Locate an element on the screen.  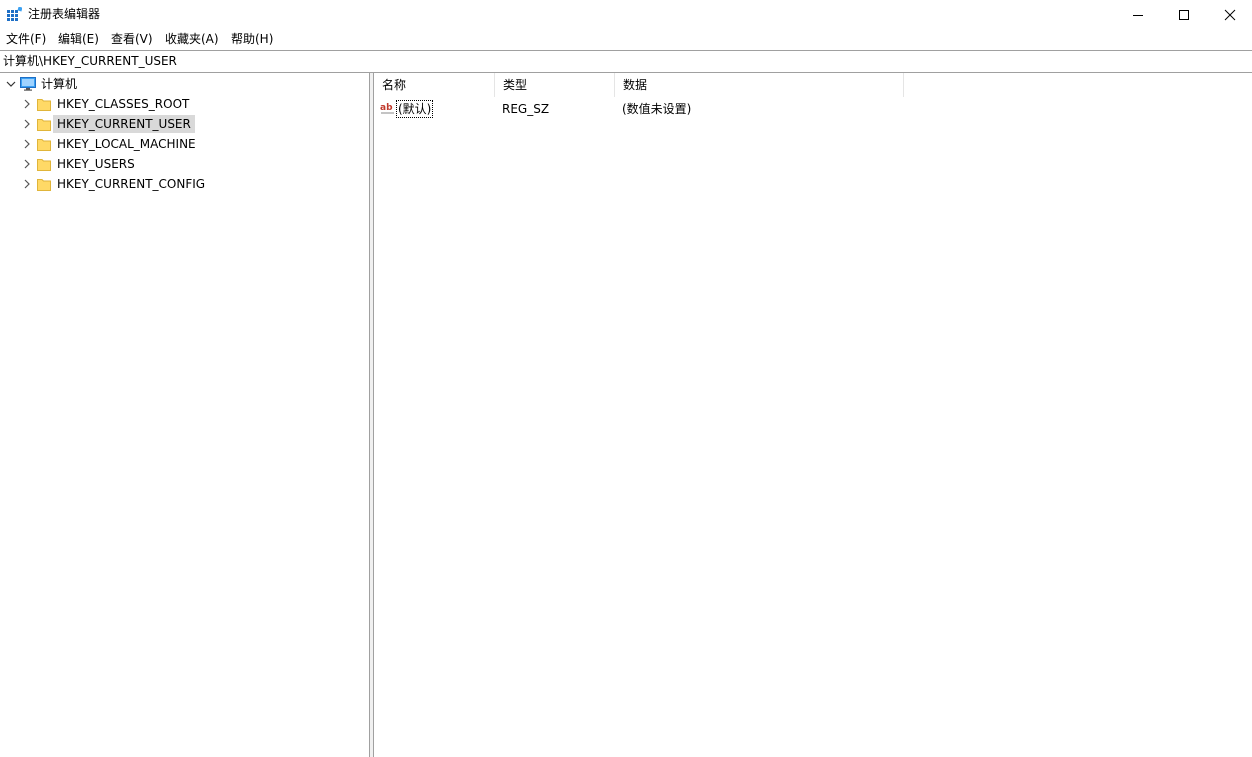
tree-label-hkey-current-user: HKEY_CURRENT_USER is located at coordinates (124, 124).